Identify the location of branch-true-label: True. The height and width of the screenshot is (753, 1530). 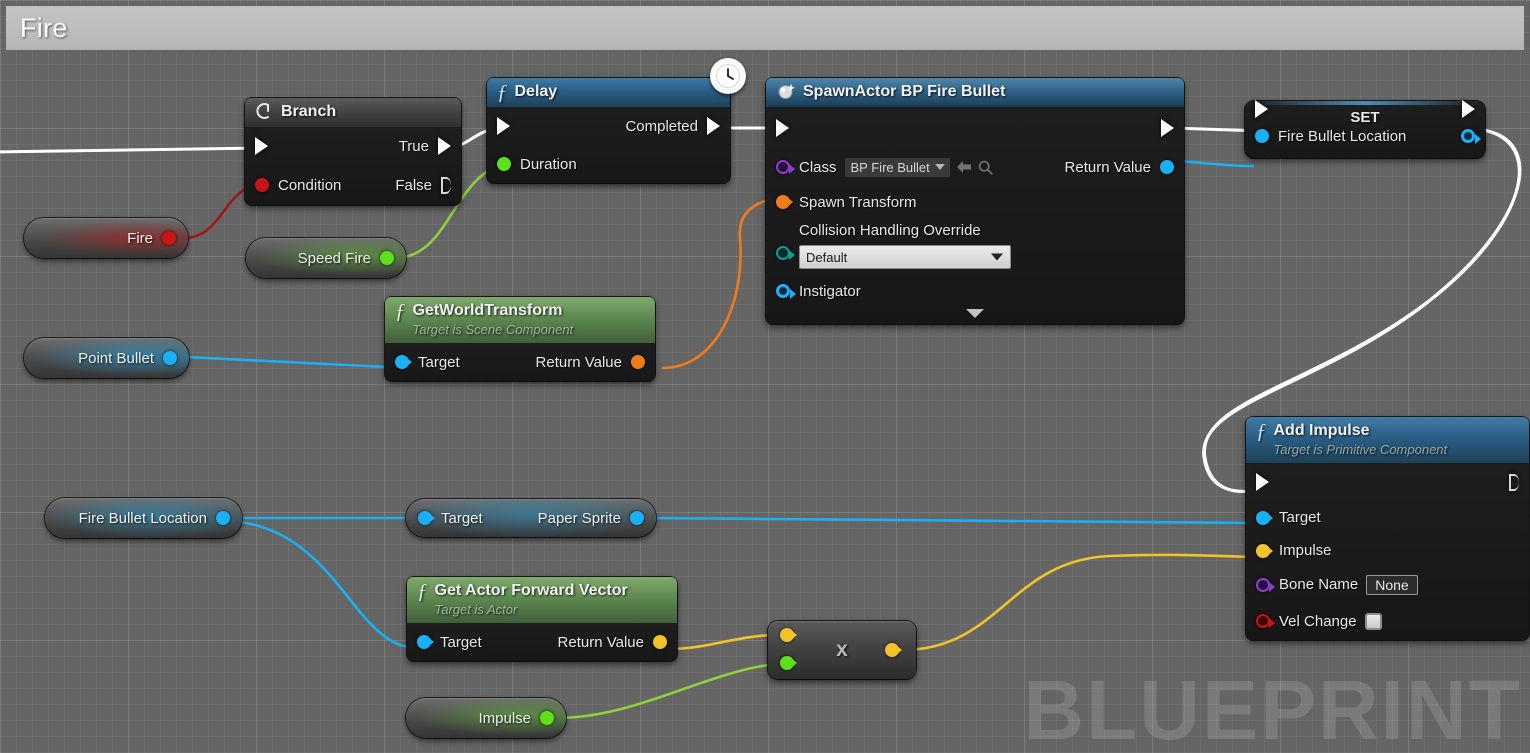
(413, 146).